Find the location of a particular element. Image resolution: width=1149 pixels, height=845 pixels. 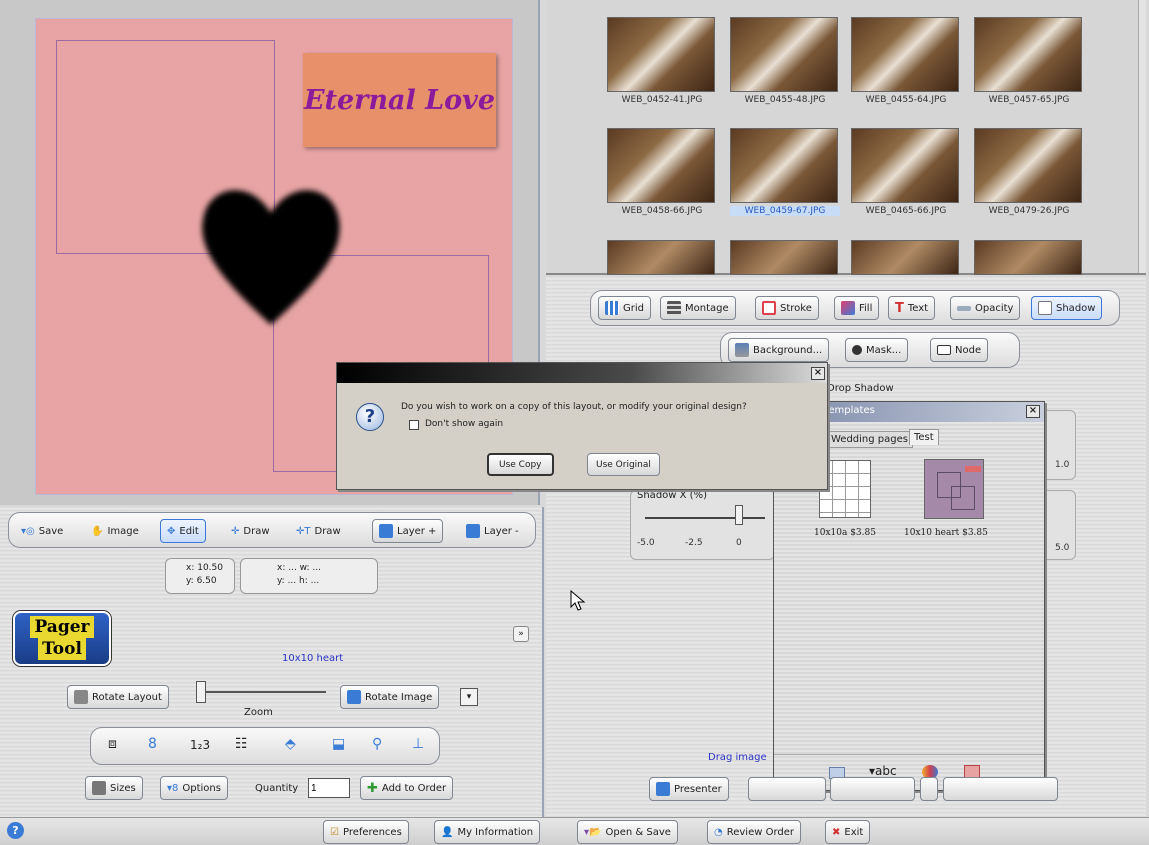

thumbnail-item: WEB_0465-66.JPG is located at coordinates (906, 172).